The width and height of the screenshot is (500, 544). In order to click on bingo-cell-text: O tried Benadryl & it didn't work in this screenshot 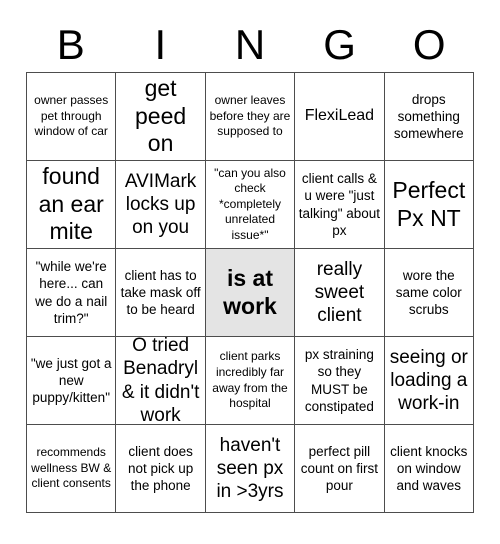, I will do `click(160, 381)`.